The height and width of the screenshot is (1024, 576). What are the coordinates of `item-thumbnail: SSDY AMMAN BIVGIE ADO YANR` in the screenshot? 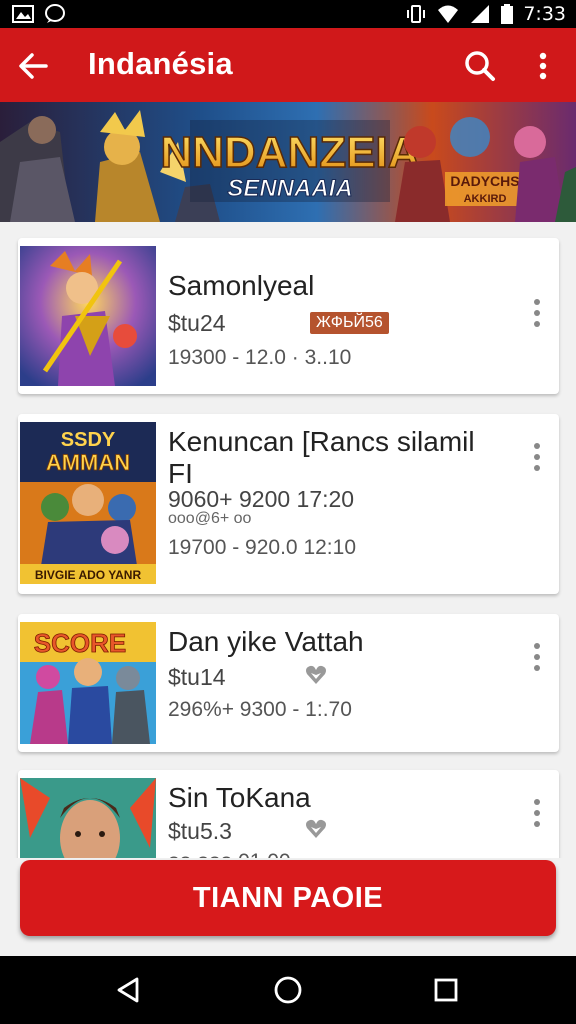 It's located at (88, 503).